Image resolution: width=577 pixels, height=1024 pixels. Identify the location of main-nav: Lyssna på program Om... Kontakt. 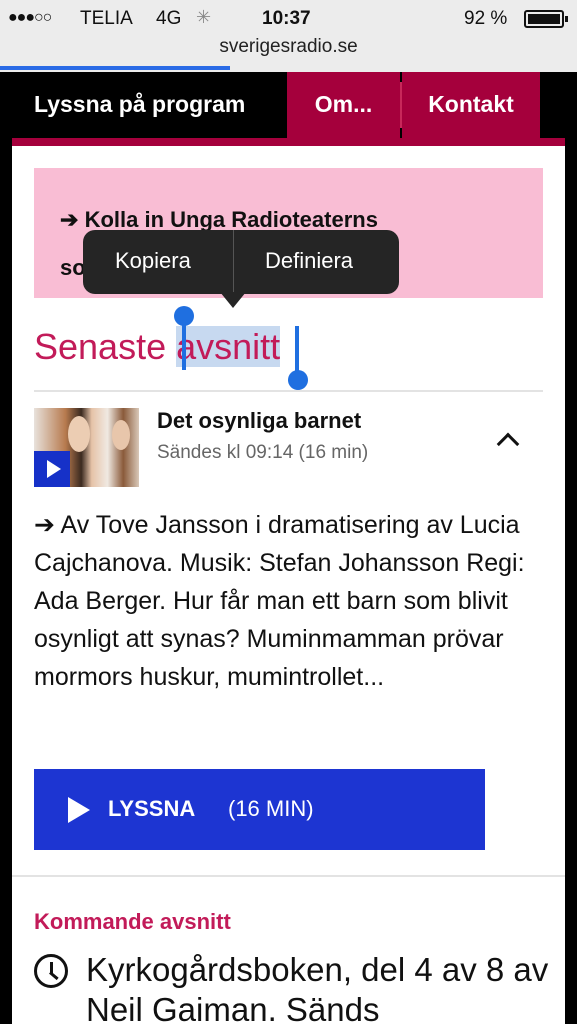
(288, 105).